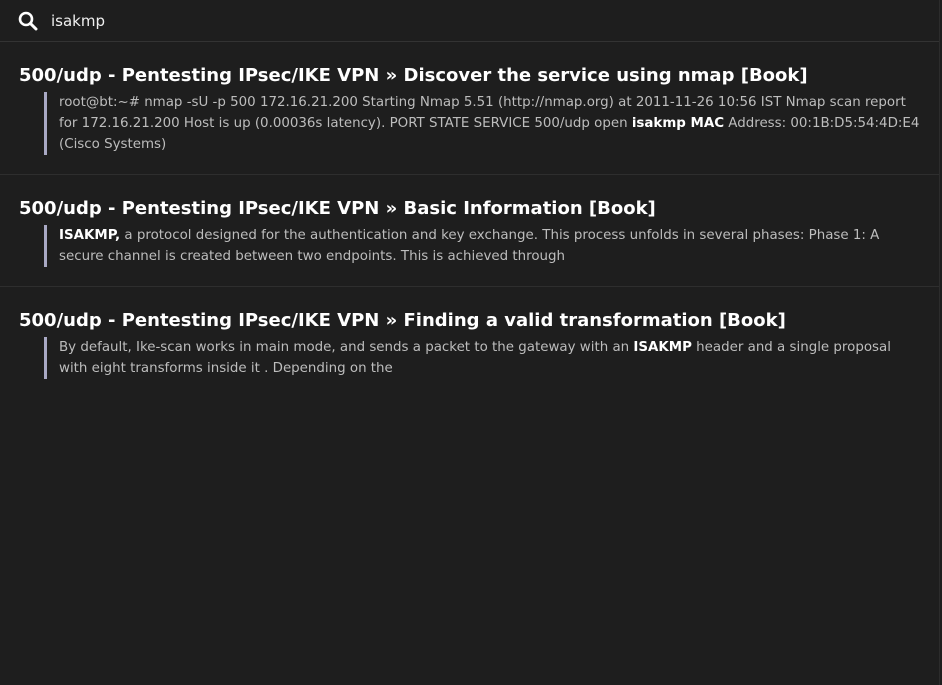  I want to click on search-term-highlight: isakmp MAC, so click(678, 123).